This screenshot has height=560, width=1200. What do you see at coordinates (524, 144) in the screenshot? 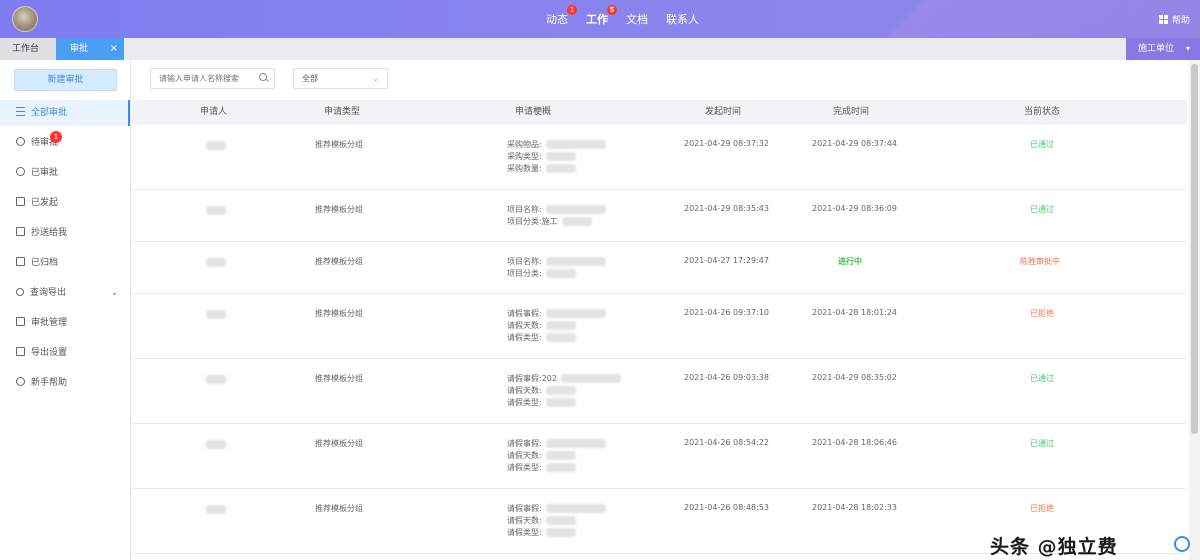
I see `summary-text: 采购物品:` at bounding box center [524, 144].